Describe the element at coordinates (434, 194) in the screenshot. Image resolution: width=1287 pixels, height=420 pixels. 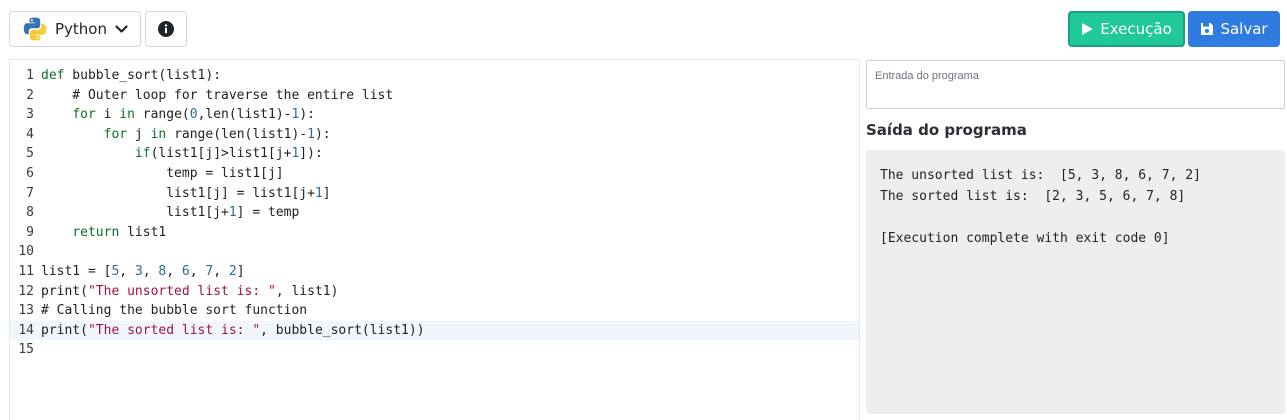
I see `code-line: 7 list1[j] = list1[j+1]` at that location.